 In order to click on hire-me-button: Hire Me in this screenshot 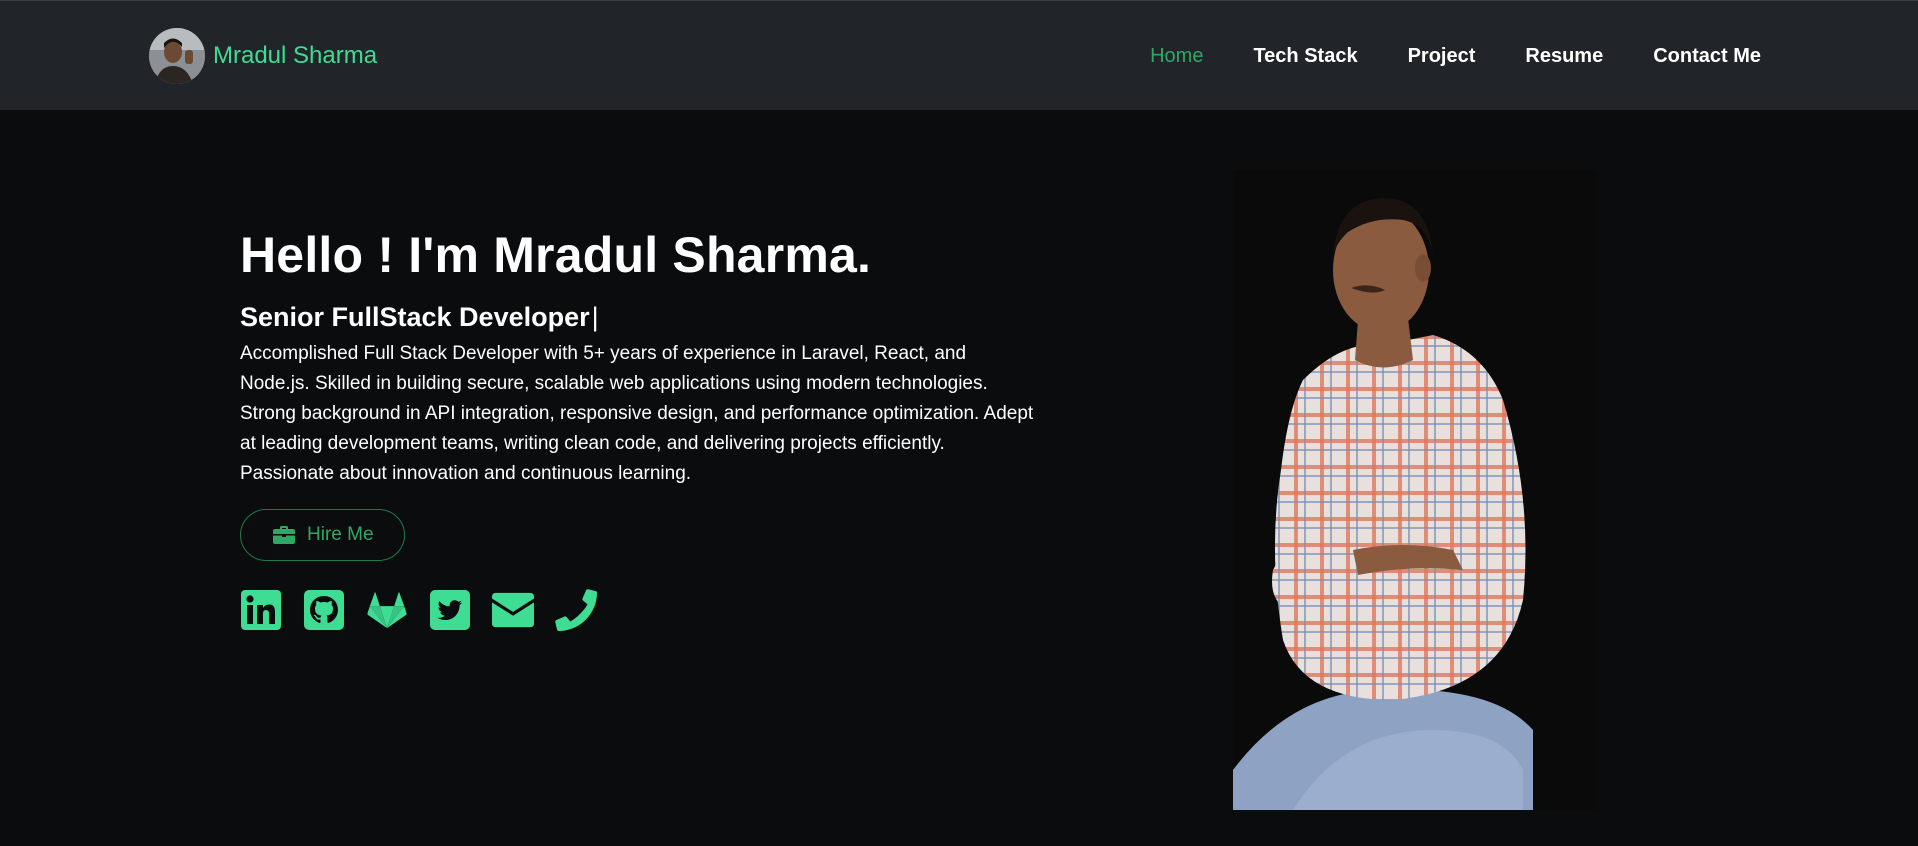, I will do `click(322, 535)`.